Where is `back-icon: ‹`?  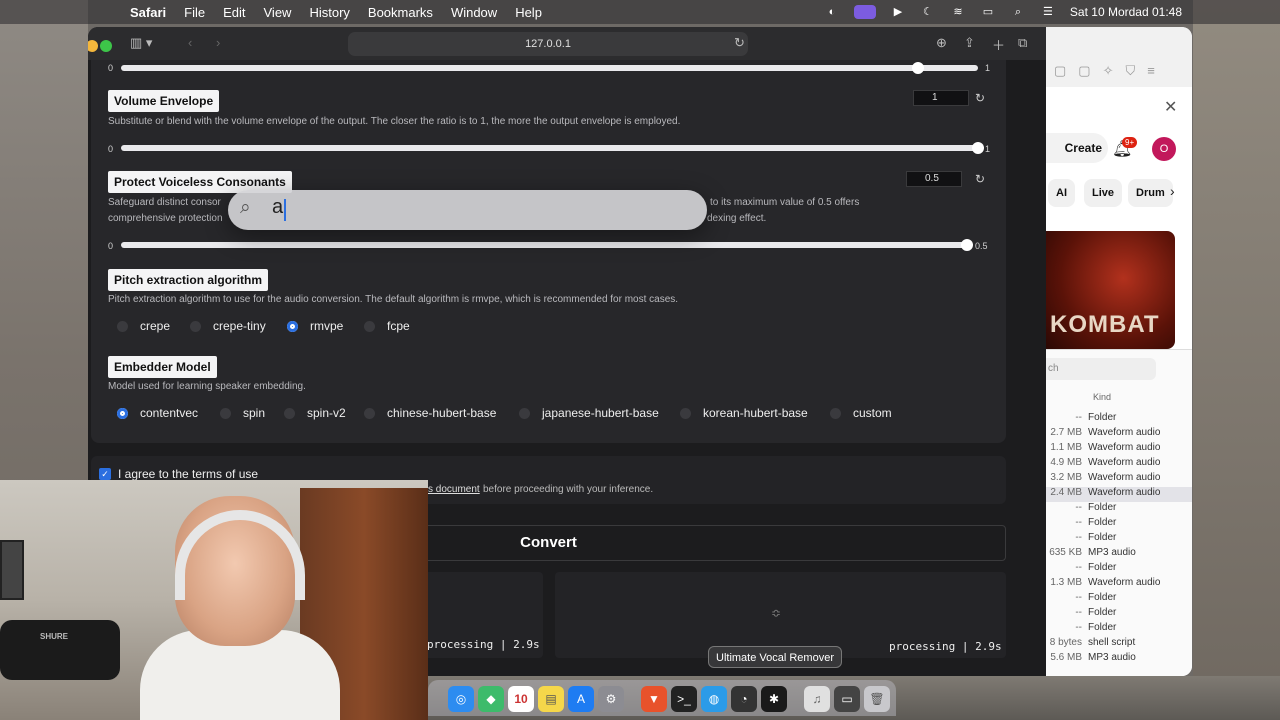 back-icon: ‹ is located at coordinates (190, 42).